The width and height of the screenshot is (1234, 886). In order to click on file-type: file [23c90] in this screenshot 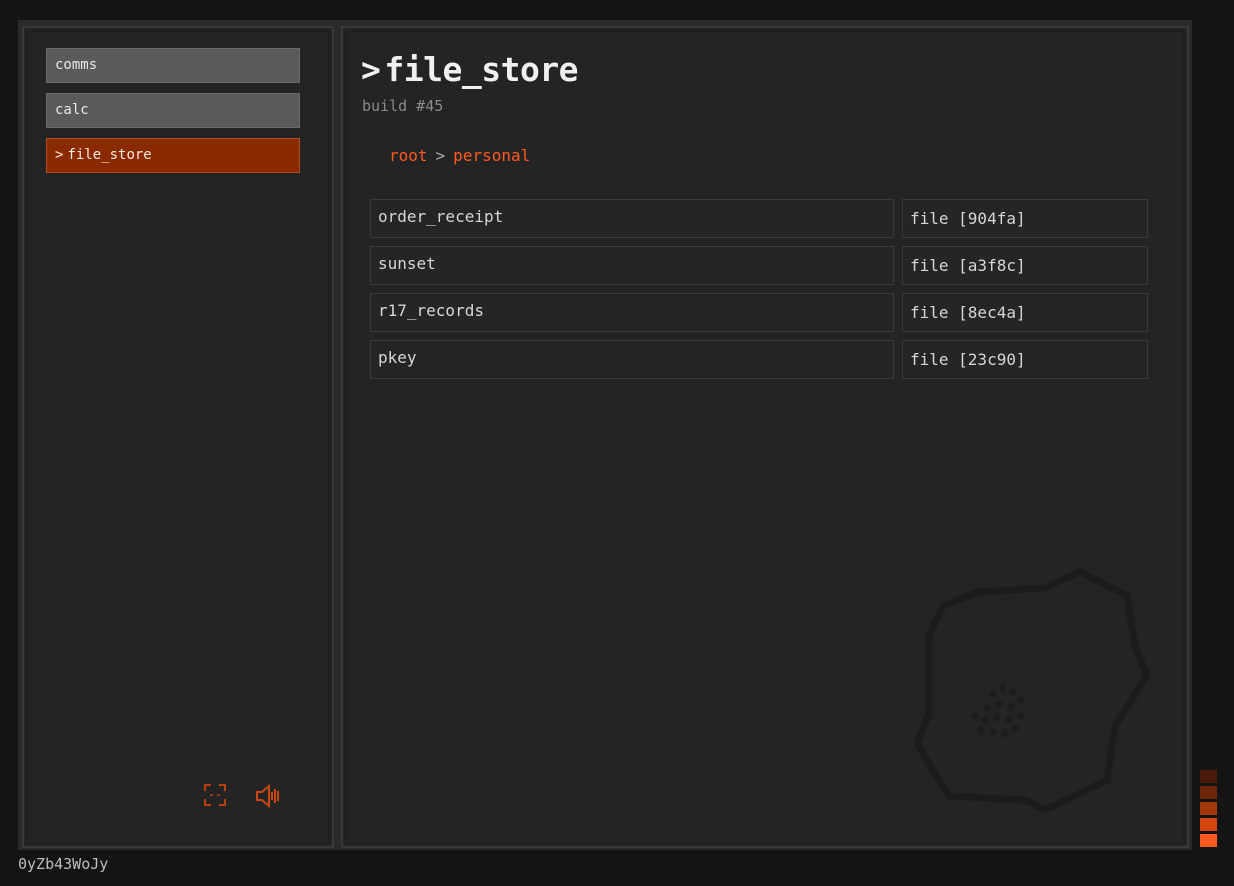, I will do `click(1025, 359)`.